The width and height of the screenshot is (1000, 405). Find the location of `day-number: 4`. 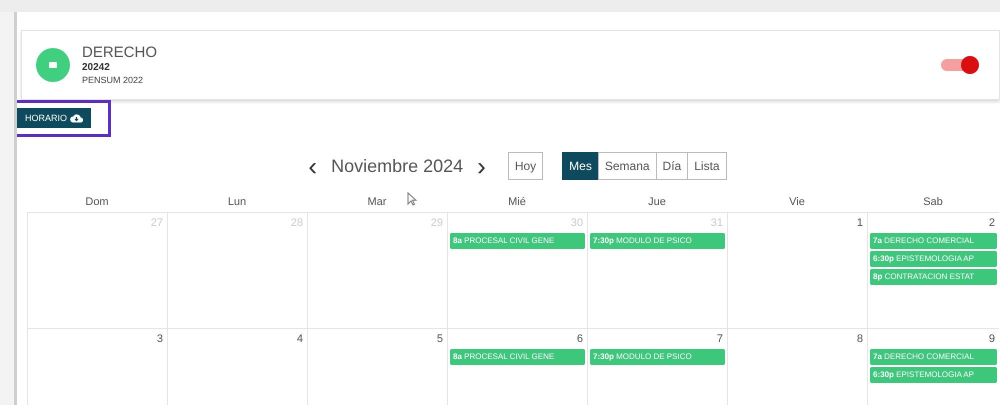

day-number: 4 is located at coordinates (300, 339).